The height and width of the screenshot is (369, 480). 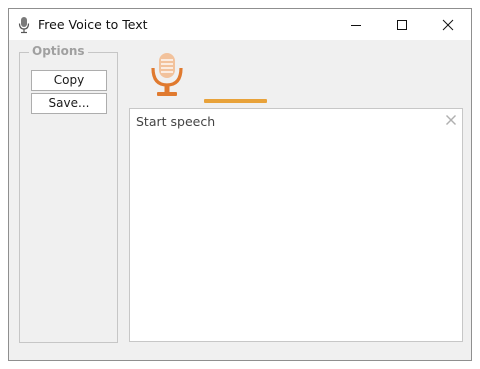 I want to click on close-button, so click(x=448, y=24).